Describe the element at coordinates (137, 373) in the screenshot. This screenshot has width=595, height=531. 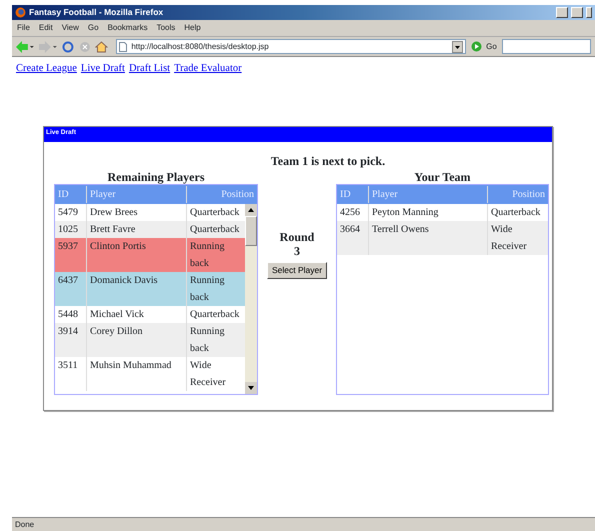
I see `table-cell: Muhsin Muhammad` at that location.